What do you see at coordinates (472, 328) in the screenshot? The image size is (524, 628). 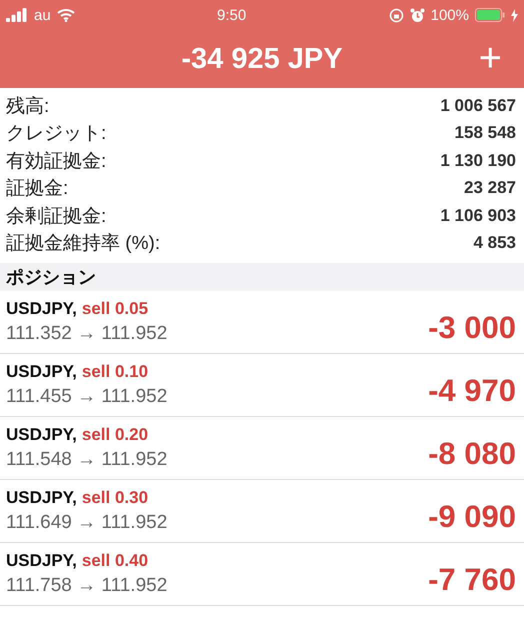 I see `position-profit: -3 000` at bounding box center [472, 328].